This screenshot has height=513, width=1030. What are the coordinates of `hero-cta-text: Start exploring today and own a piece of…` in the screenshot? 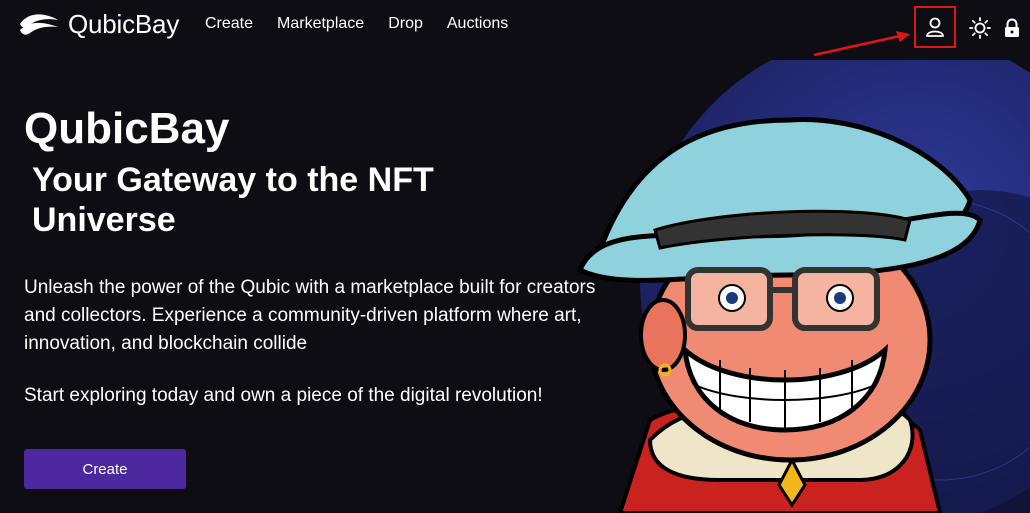 It's located at (283, 395).